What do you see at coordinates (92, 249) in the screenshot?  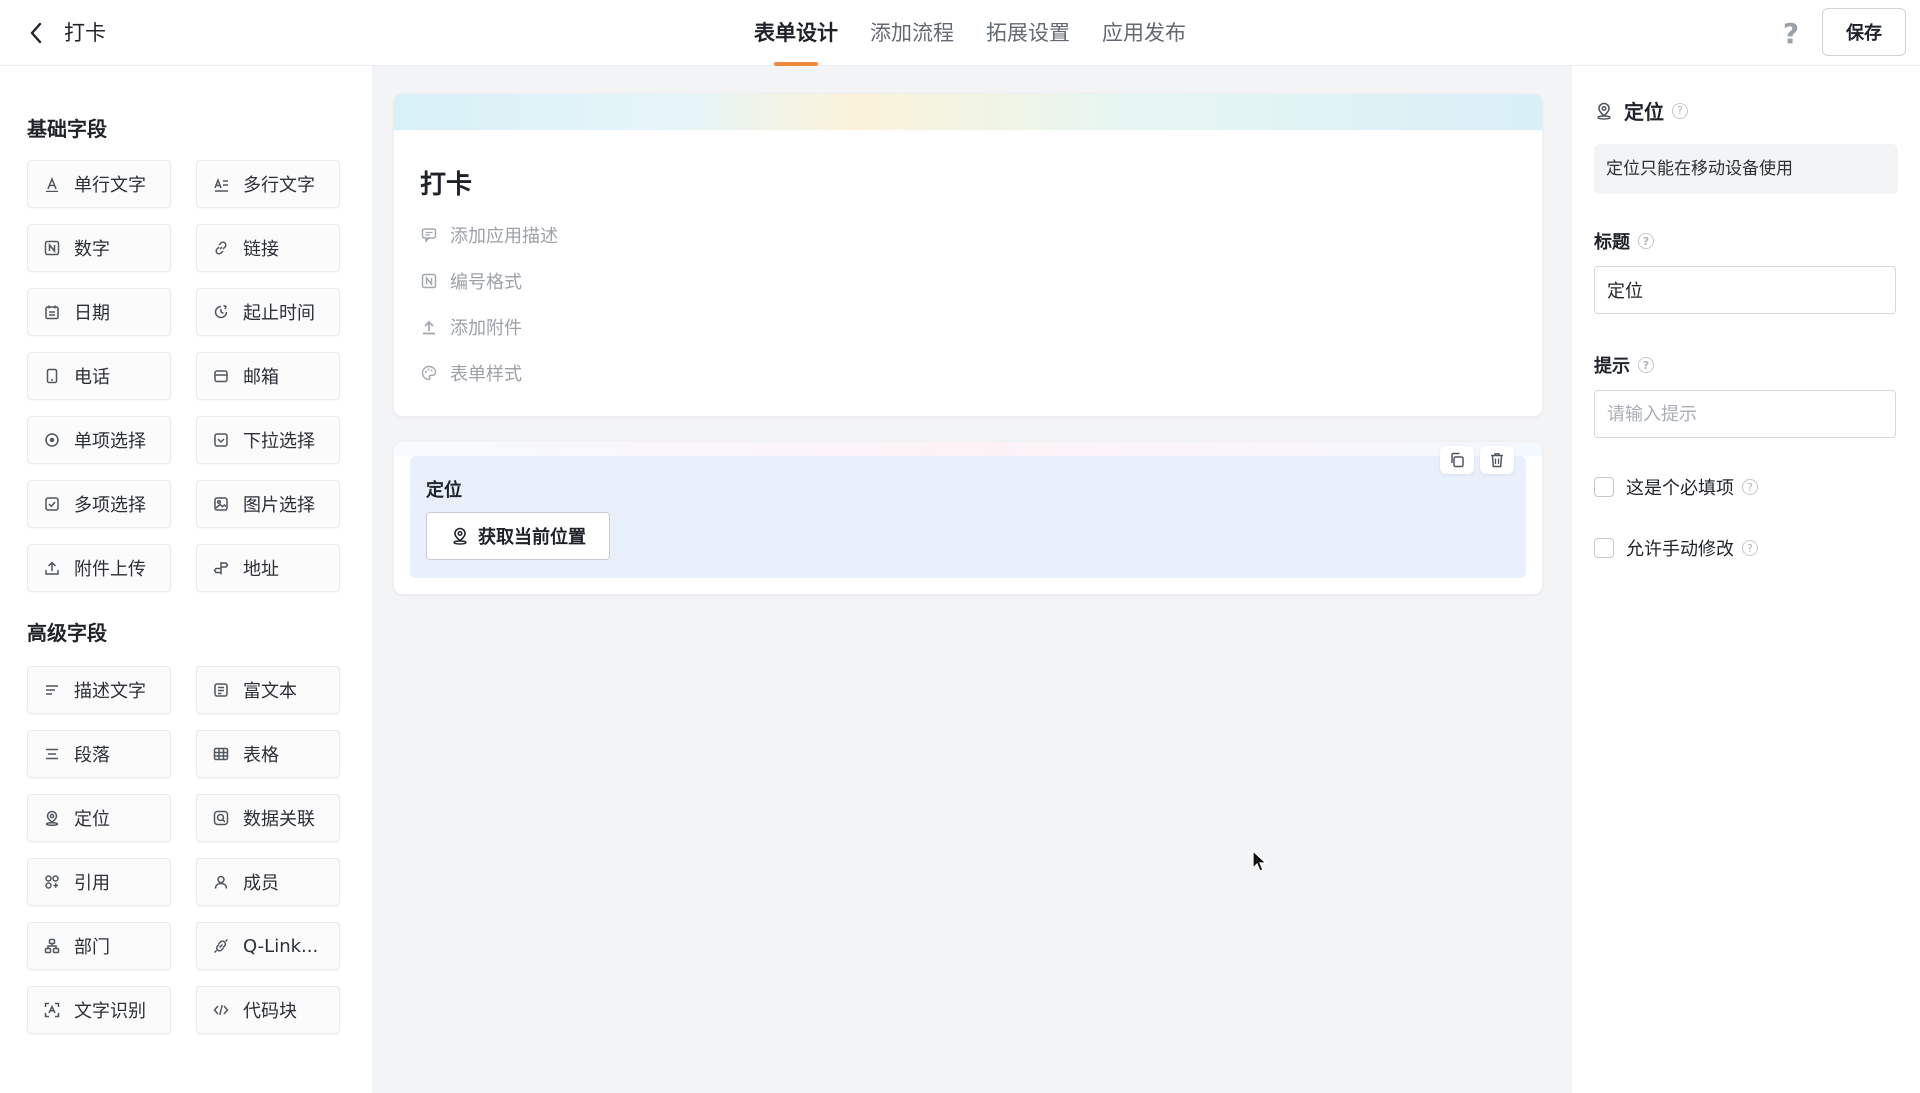 I see `palette-item-label: 数字` at bounding box center [92, 249].